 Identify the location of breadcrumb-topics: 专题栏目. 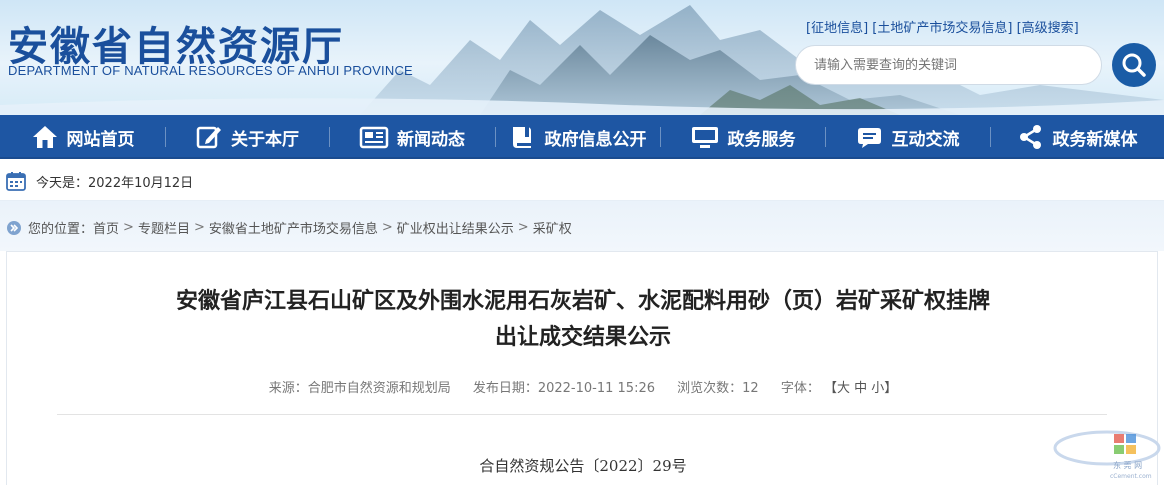
(164, 227).